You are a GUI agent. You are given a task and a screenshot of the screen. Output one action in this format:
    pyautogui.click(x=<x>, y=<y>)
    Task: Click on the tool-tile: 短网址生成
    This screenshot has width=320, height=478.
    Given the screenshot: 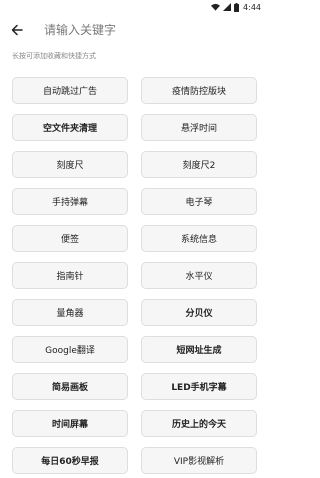 What is the action you would take?
    pyautogui.click(x=199, y=349)
    